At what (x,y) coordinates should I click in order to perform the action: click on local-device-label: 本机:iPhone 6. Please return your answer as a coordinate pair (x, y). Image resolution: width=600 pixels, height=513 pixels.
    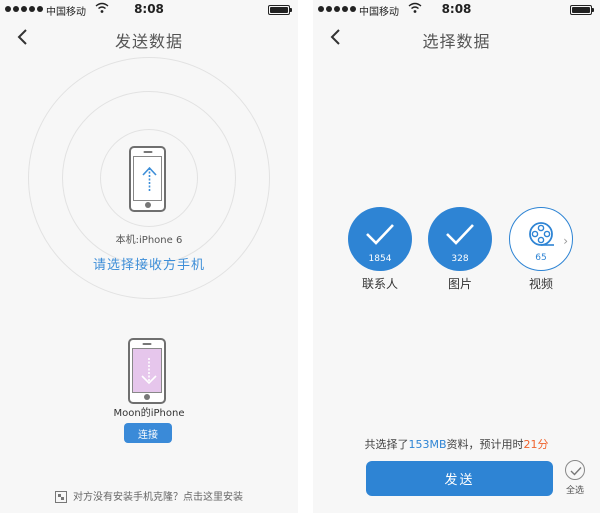
    Looking at the image, I should click on (149, 240).